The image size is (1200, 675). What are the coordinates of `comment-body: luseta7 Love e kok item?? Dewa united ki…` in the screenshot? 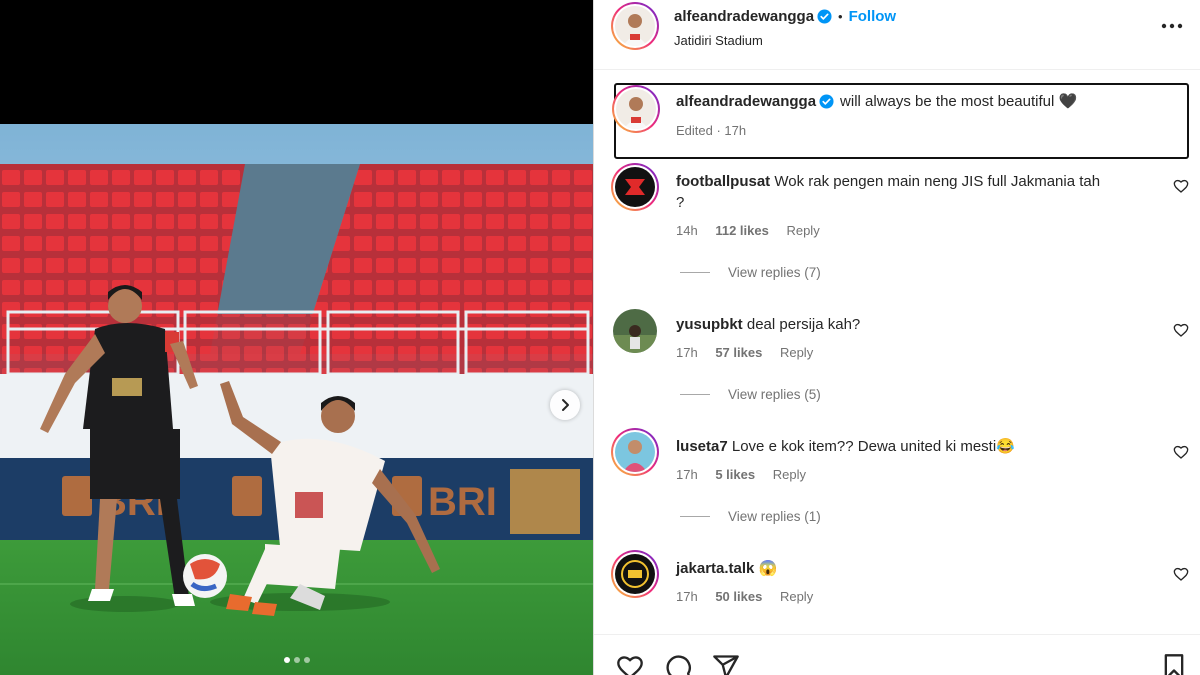 It's located at (845, 446).